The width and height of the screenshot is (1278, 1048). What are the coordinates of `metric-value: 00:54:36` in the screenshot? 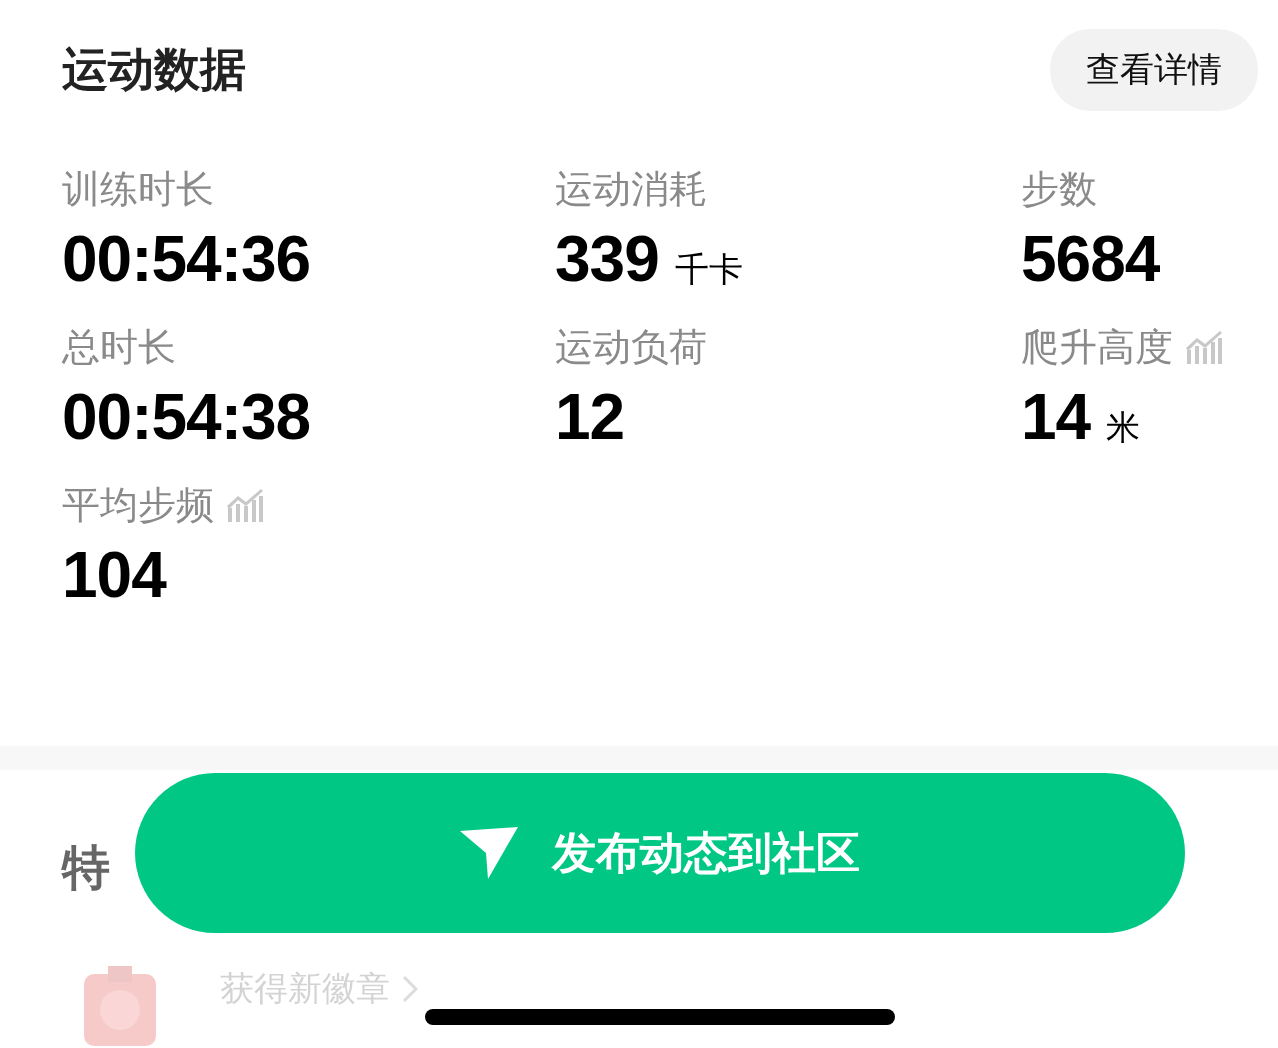 It's located at (186, 259).